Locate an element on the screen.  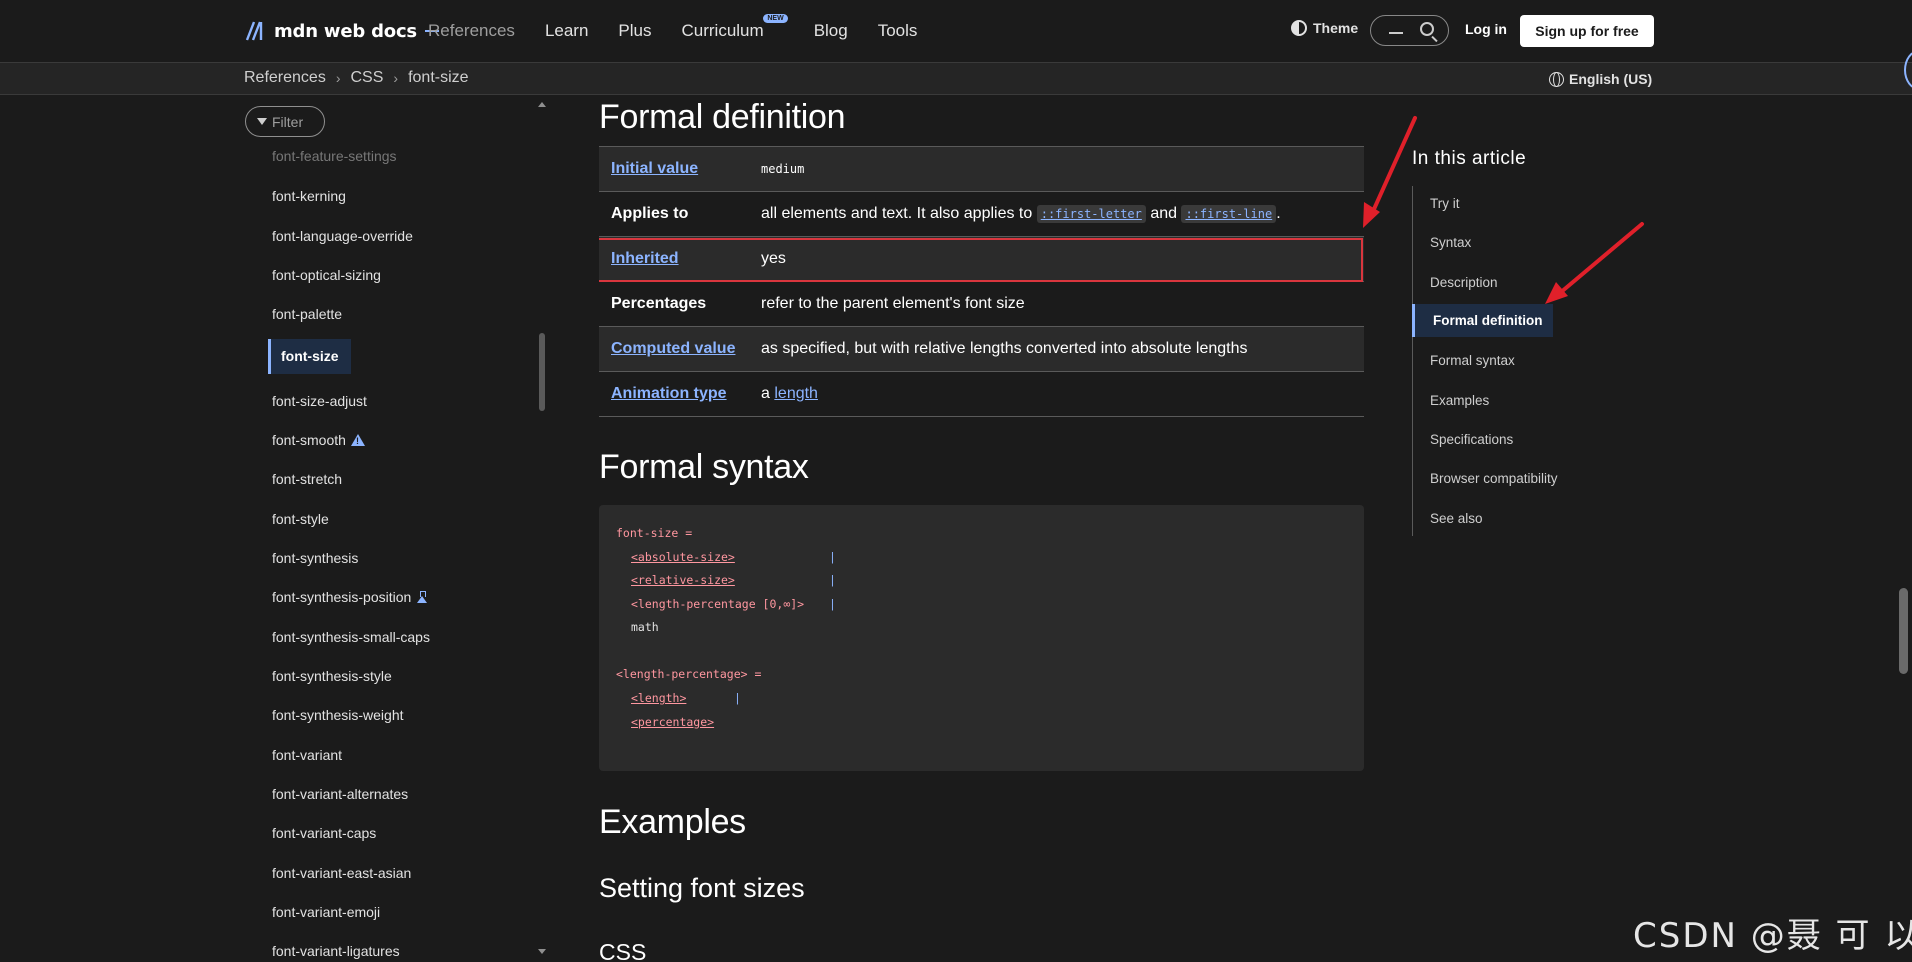
toc-title: In this article is located at coordinates (1469, 158).